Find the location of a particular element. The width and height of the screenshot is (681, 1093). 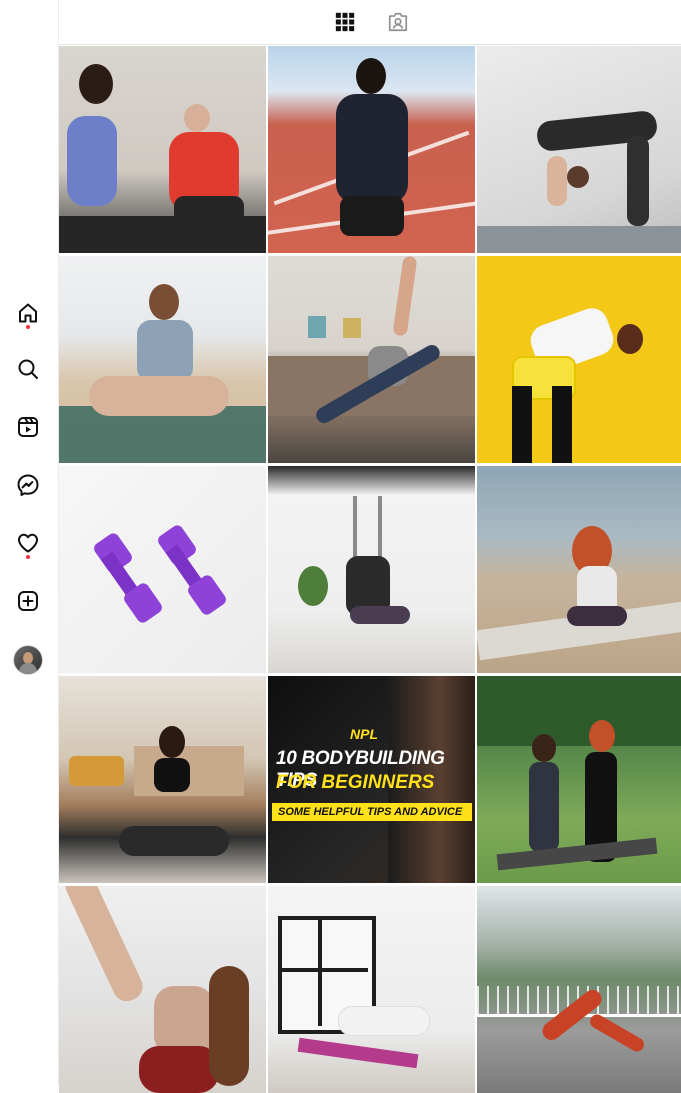

tagged-icon is located at coordinates (398, 22).